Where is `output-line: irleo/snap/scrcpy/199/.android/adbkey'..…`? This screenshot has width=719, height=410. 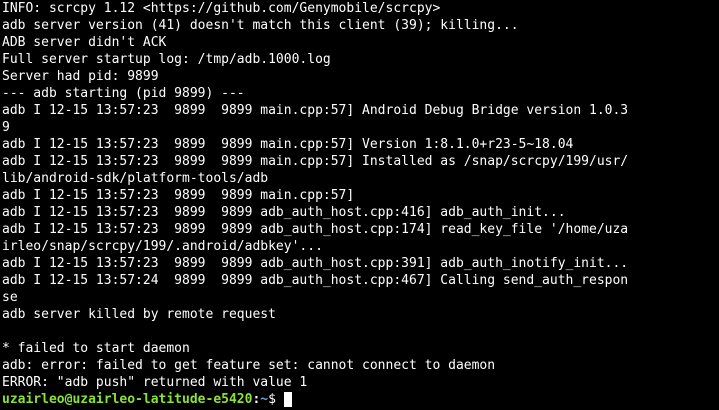 output-line: irleo/snap/scrcpy/199/.android/adbkey'..… is located at coordinates (162, 246).